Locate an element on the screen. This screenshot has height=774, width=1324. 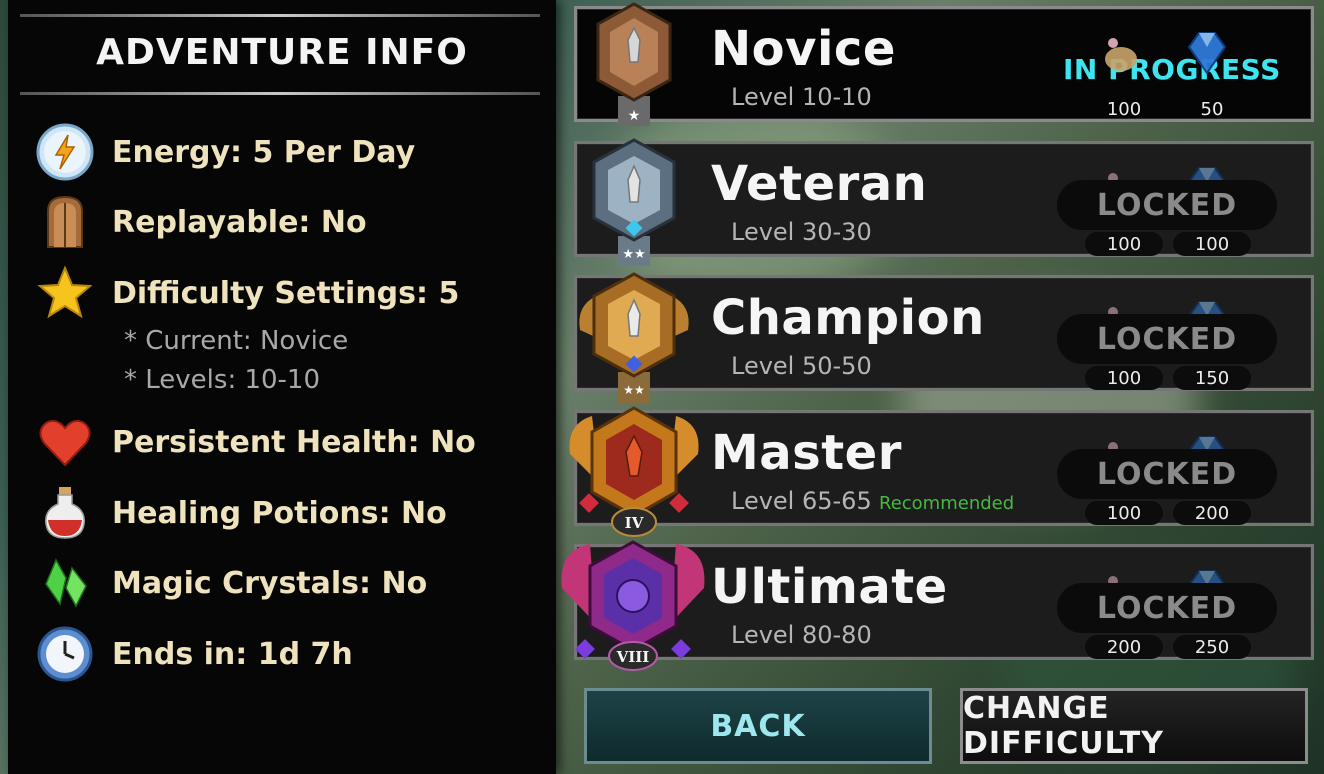
ultimate-medal-icon: VIII is located at coordinates (633, 605).